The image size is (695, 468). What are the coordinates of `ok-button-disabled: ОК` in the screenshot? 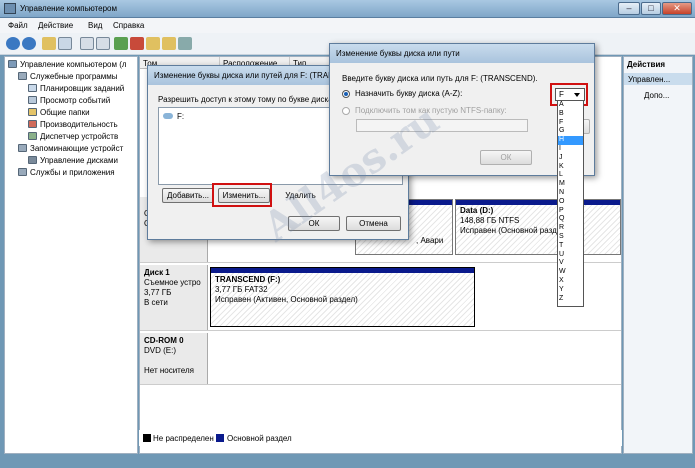 It's located at (506, 157).